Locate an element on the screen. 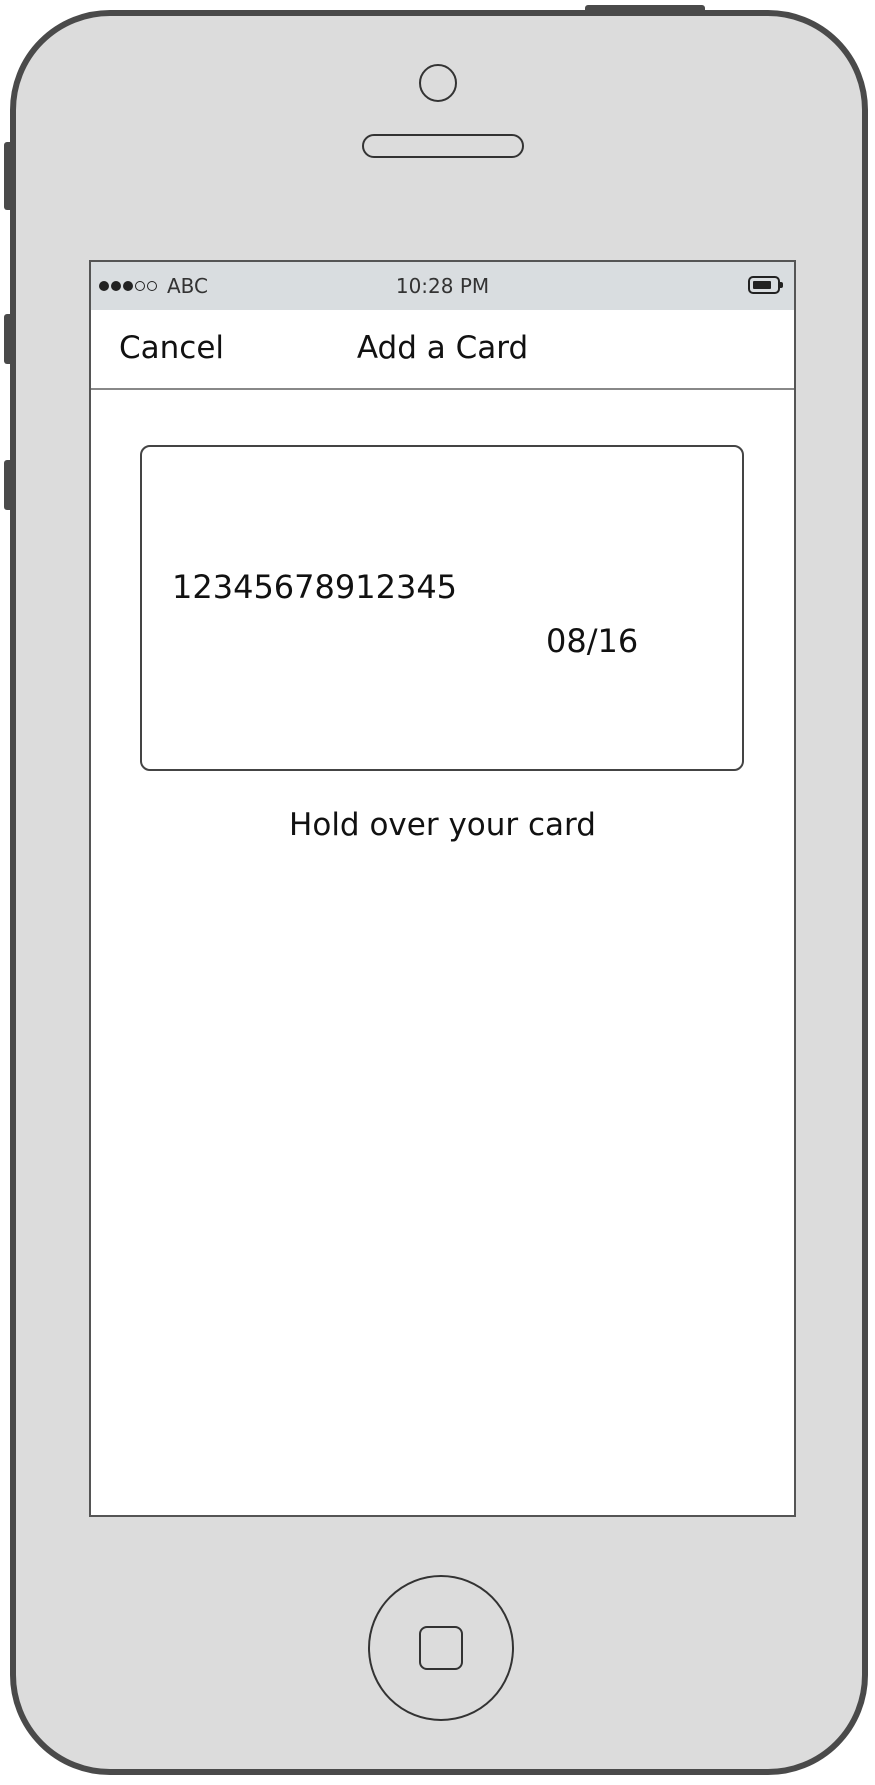  front-camera is located at coordinates (438, 83).